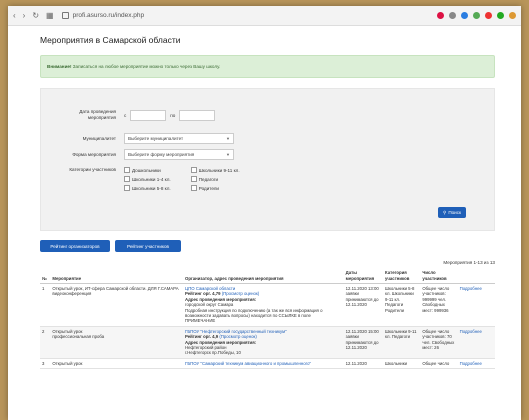  I want to click on row-number: 1, so click(45, 305).